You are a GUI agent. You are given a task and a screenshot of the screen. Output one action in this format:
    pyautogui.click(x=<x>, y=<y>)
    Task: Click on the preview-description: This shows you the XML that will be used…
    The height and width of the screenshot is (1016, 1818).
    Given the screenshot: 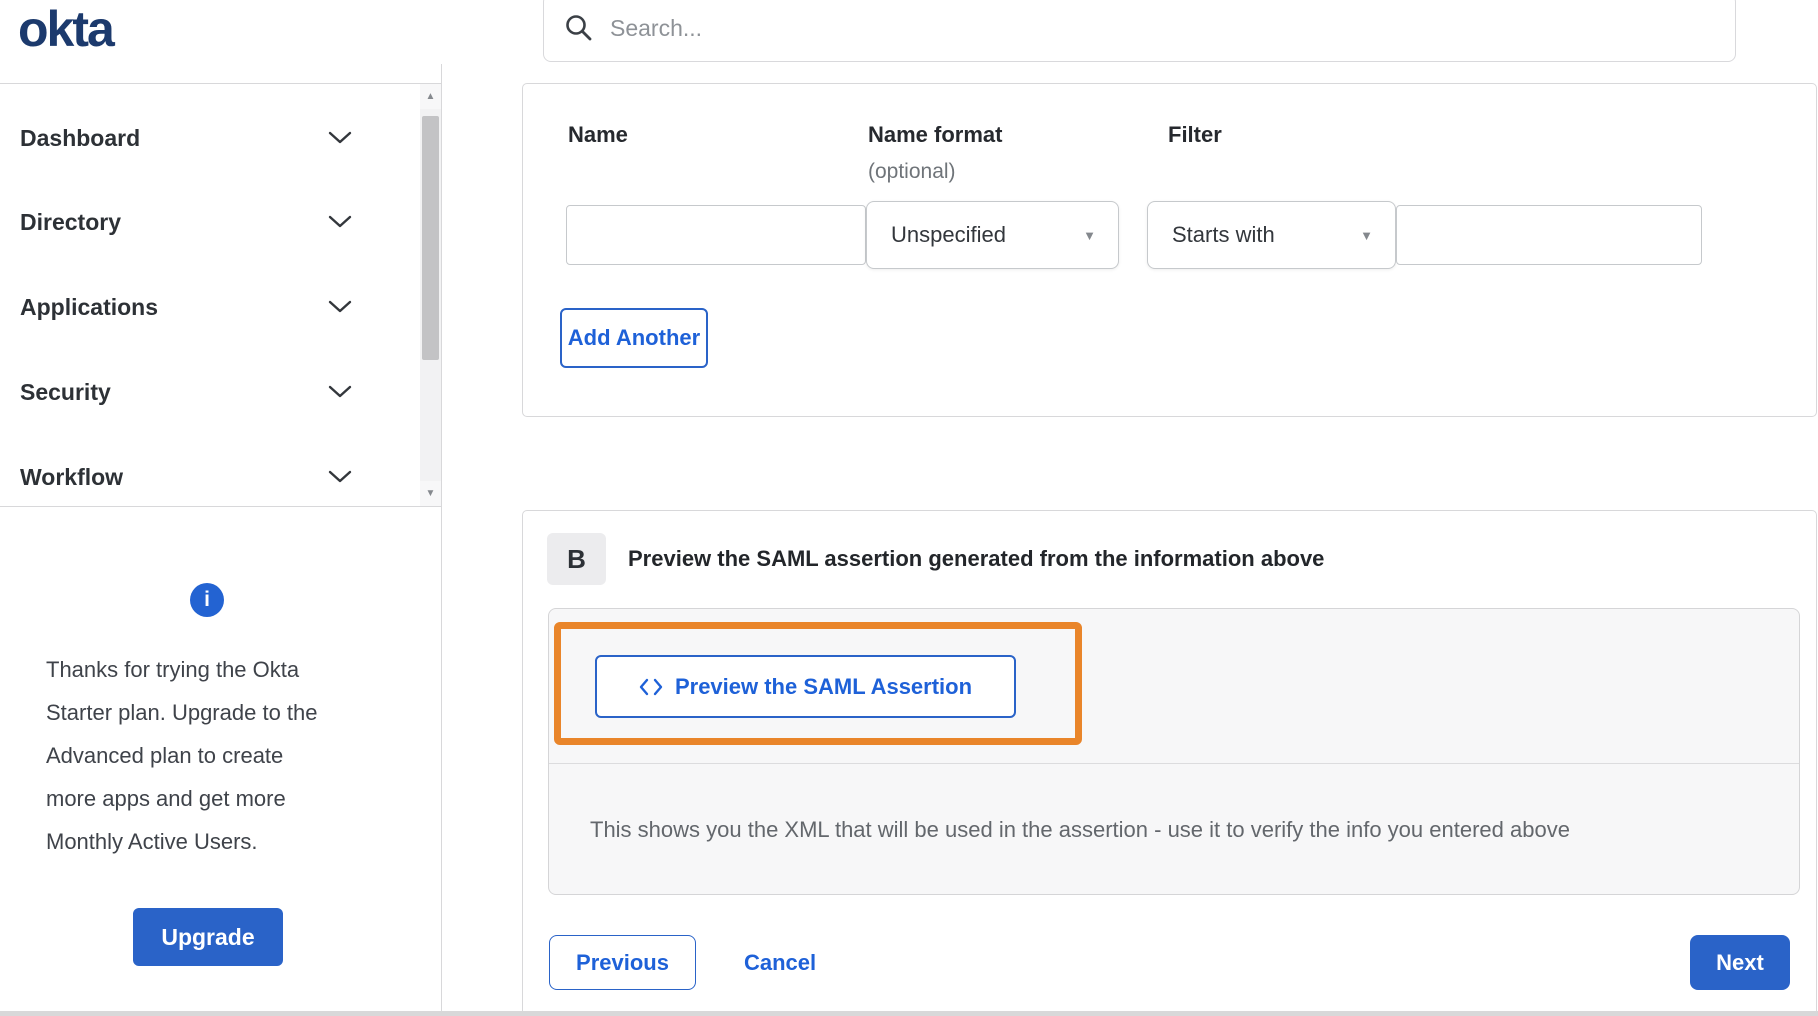 What is the action you would take?
    pyautogui.click(x=1080, y=829)
    